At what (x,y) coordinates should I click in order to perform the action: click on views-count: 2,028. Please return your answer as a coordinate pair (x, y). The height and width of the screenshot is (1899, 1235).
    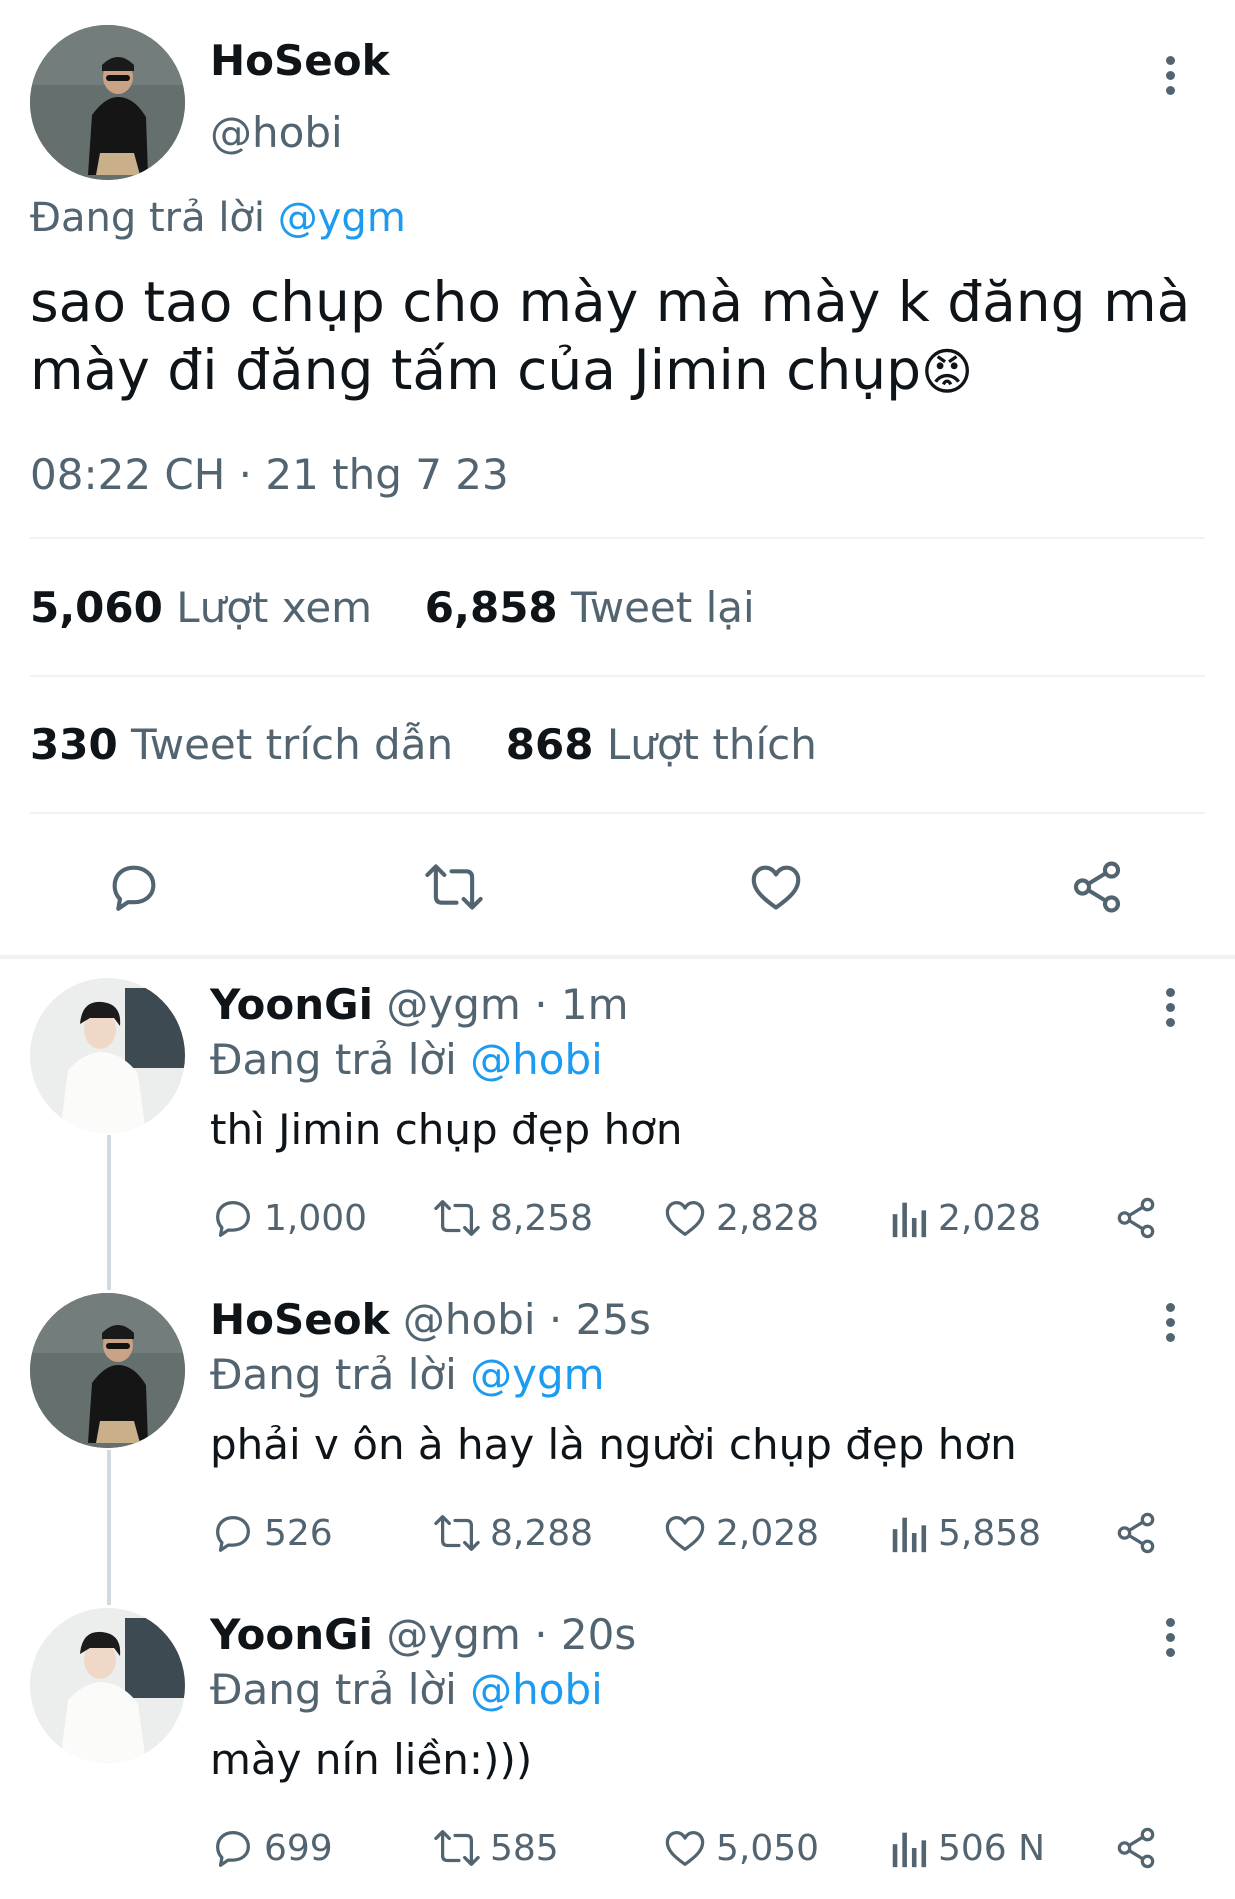
    Looking at the image, I should click on (990, 1218).